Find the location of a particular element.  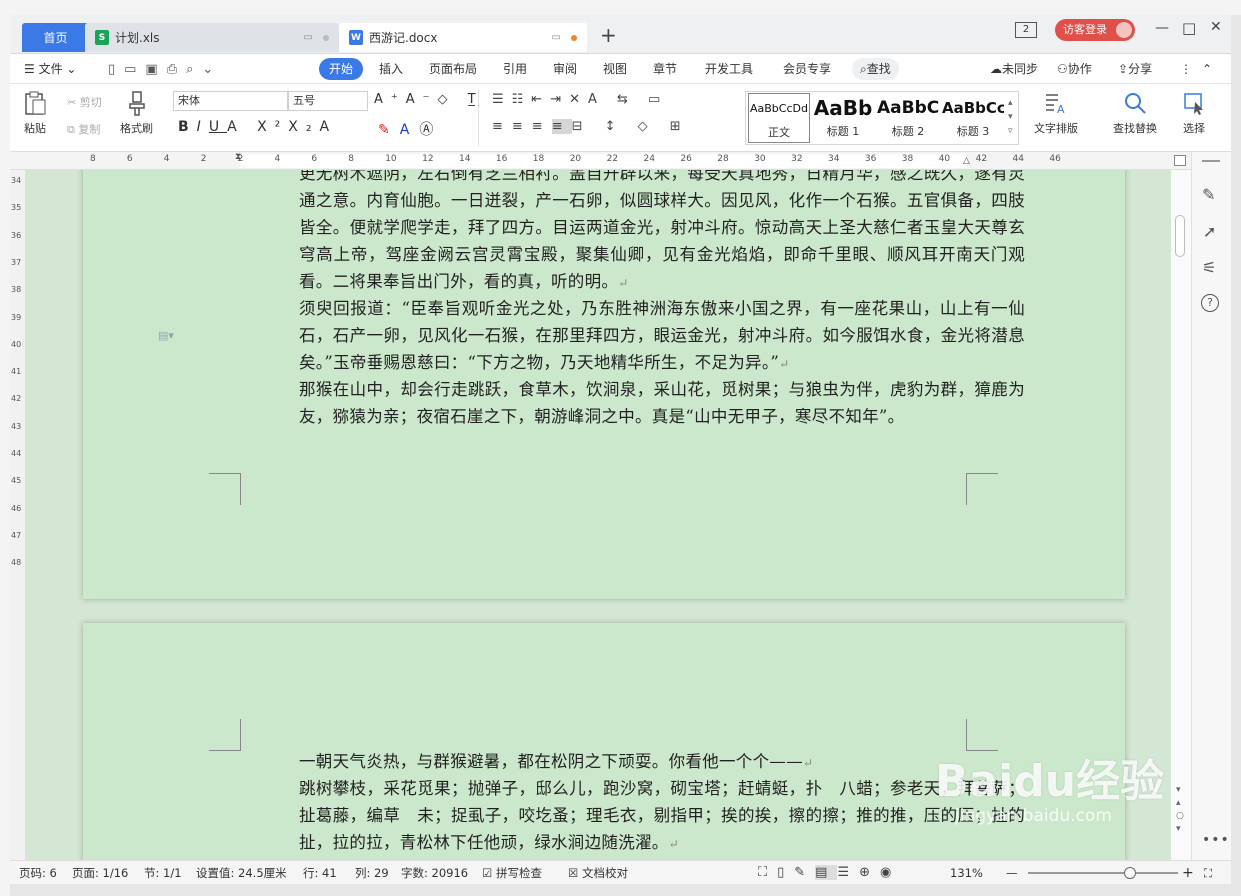

select-button: 选择 is located at coordinates (1194, 113).